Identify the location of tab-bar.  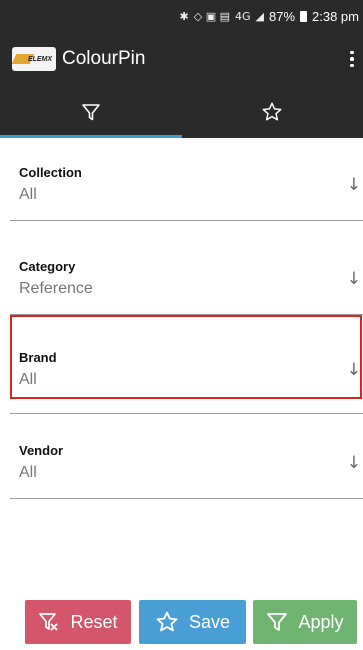
(181, 112).